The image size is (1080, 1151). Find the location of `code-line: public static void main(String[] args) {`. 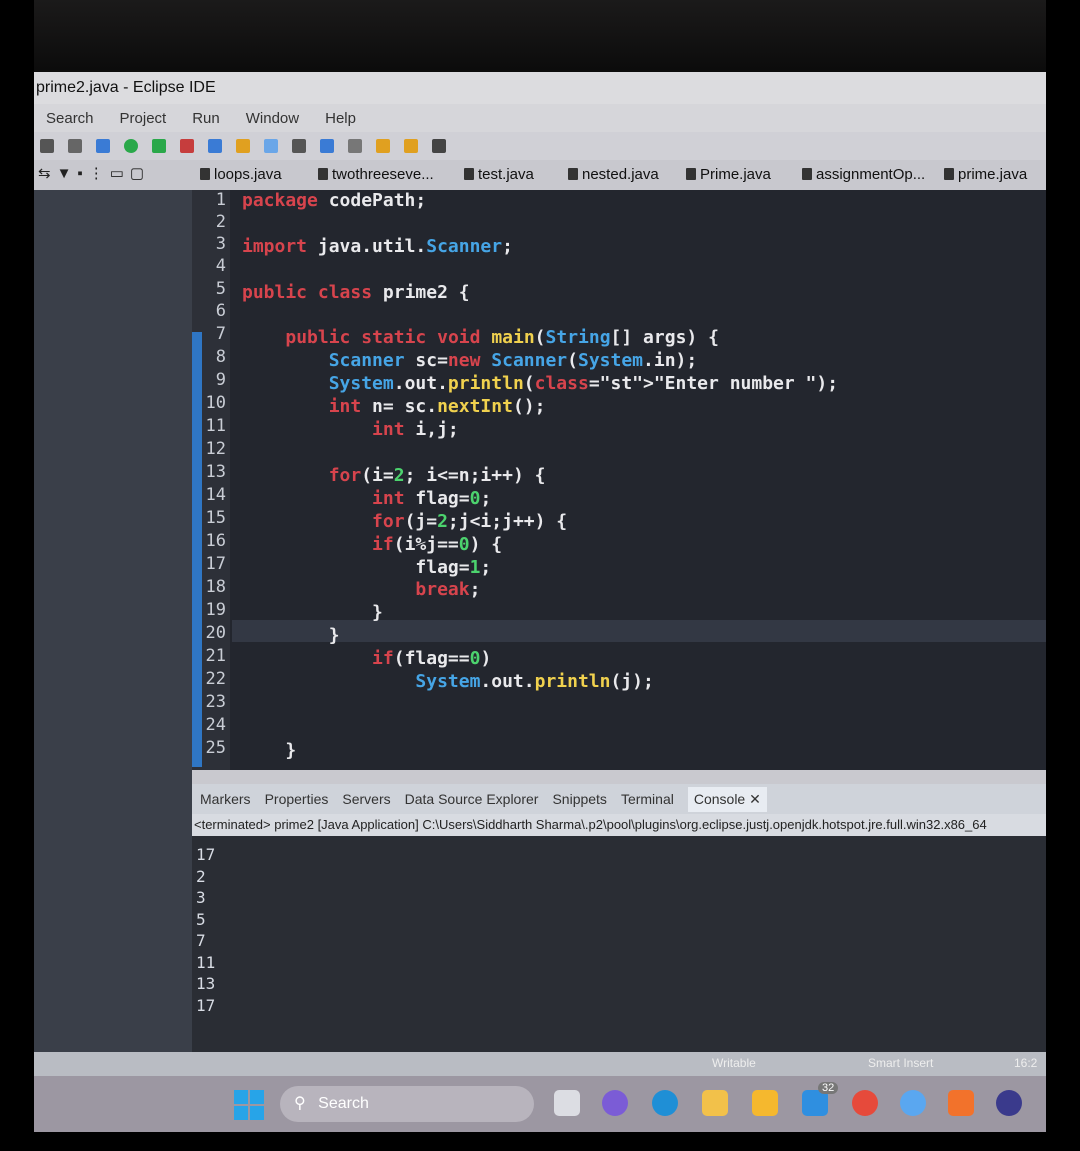

code-line: public static void main(String[] args) { is located at coordinates (540, 338).